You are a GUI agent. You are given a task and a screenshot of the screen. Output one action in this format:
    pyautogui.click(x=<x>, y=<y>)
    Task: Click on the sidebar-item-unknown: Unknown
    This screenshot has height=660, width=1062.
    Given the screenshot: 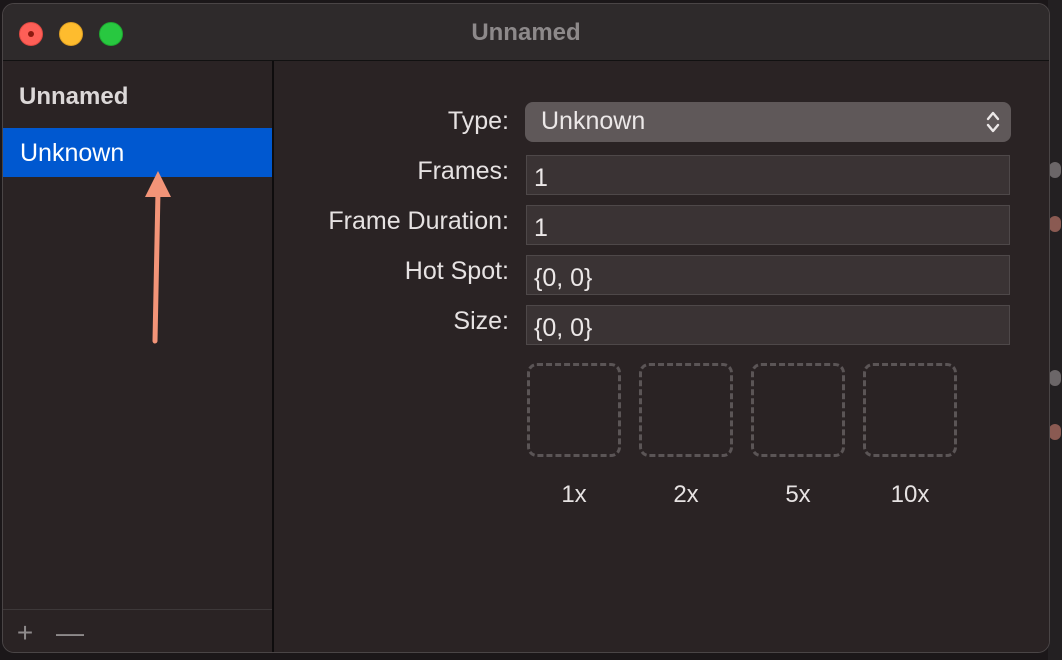 What is the action you would take?
    pyautogui.click(x=137, y=152)
    